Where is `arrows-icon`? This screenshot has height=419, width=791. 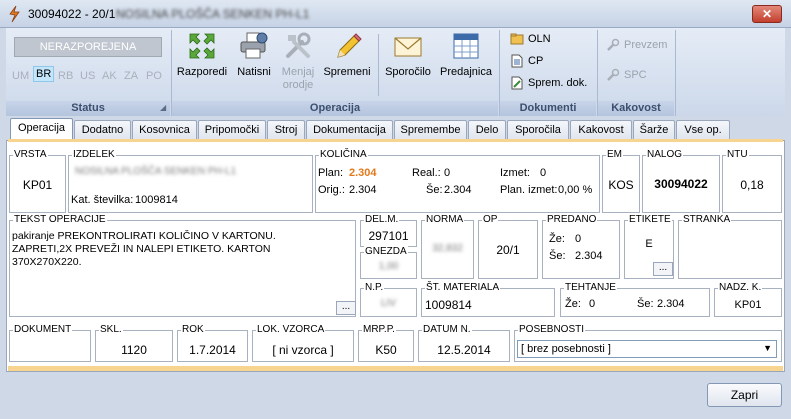 arrows-icon is located at coordinates (202, 46).